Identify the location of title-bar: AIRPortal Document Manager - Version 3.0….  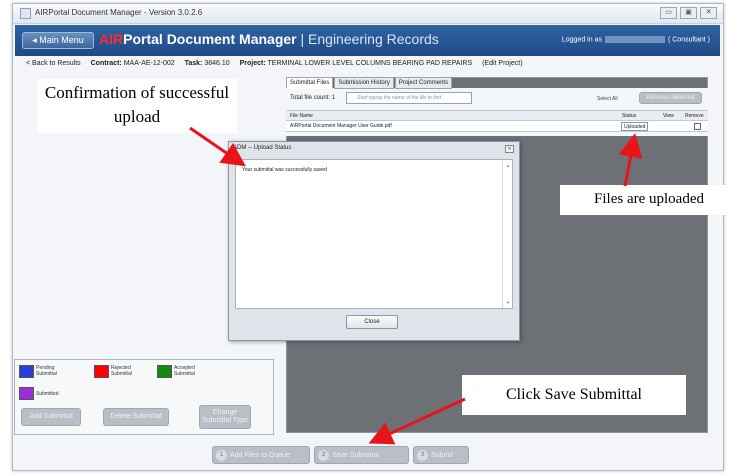
(368, 14).